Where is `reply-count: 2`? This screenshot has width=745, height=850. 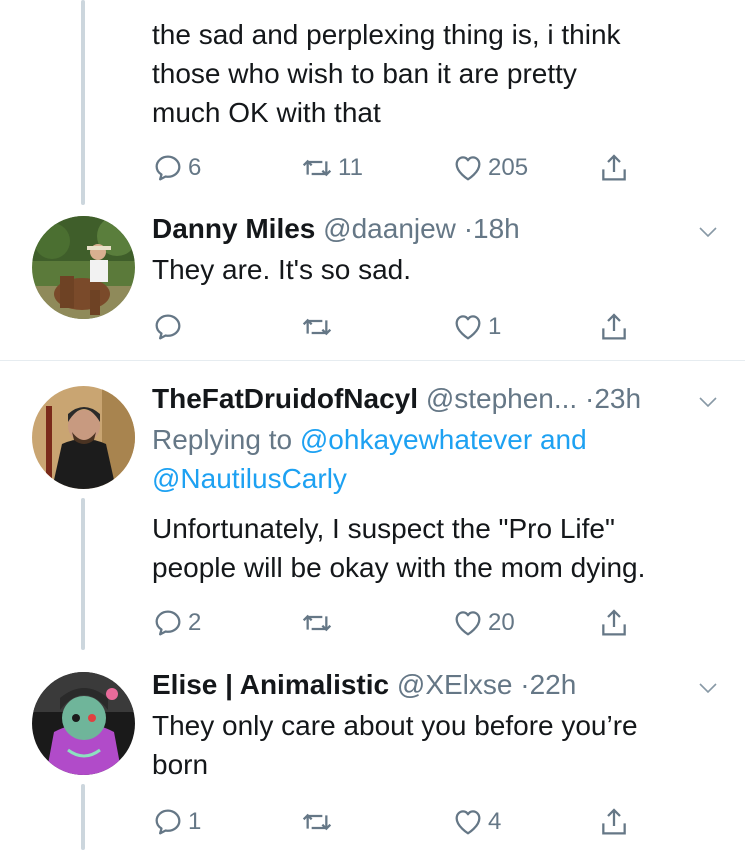
reply-count: 2 is located at coordinates (195, 622).